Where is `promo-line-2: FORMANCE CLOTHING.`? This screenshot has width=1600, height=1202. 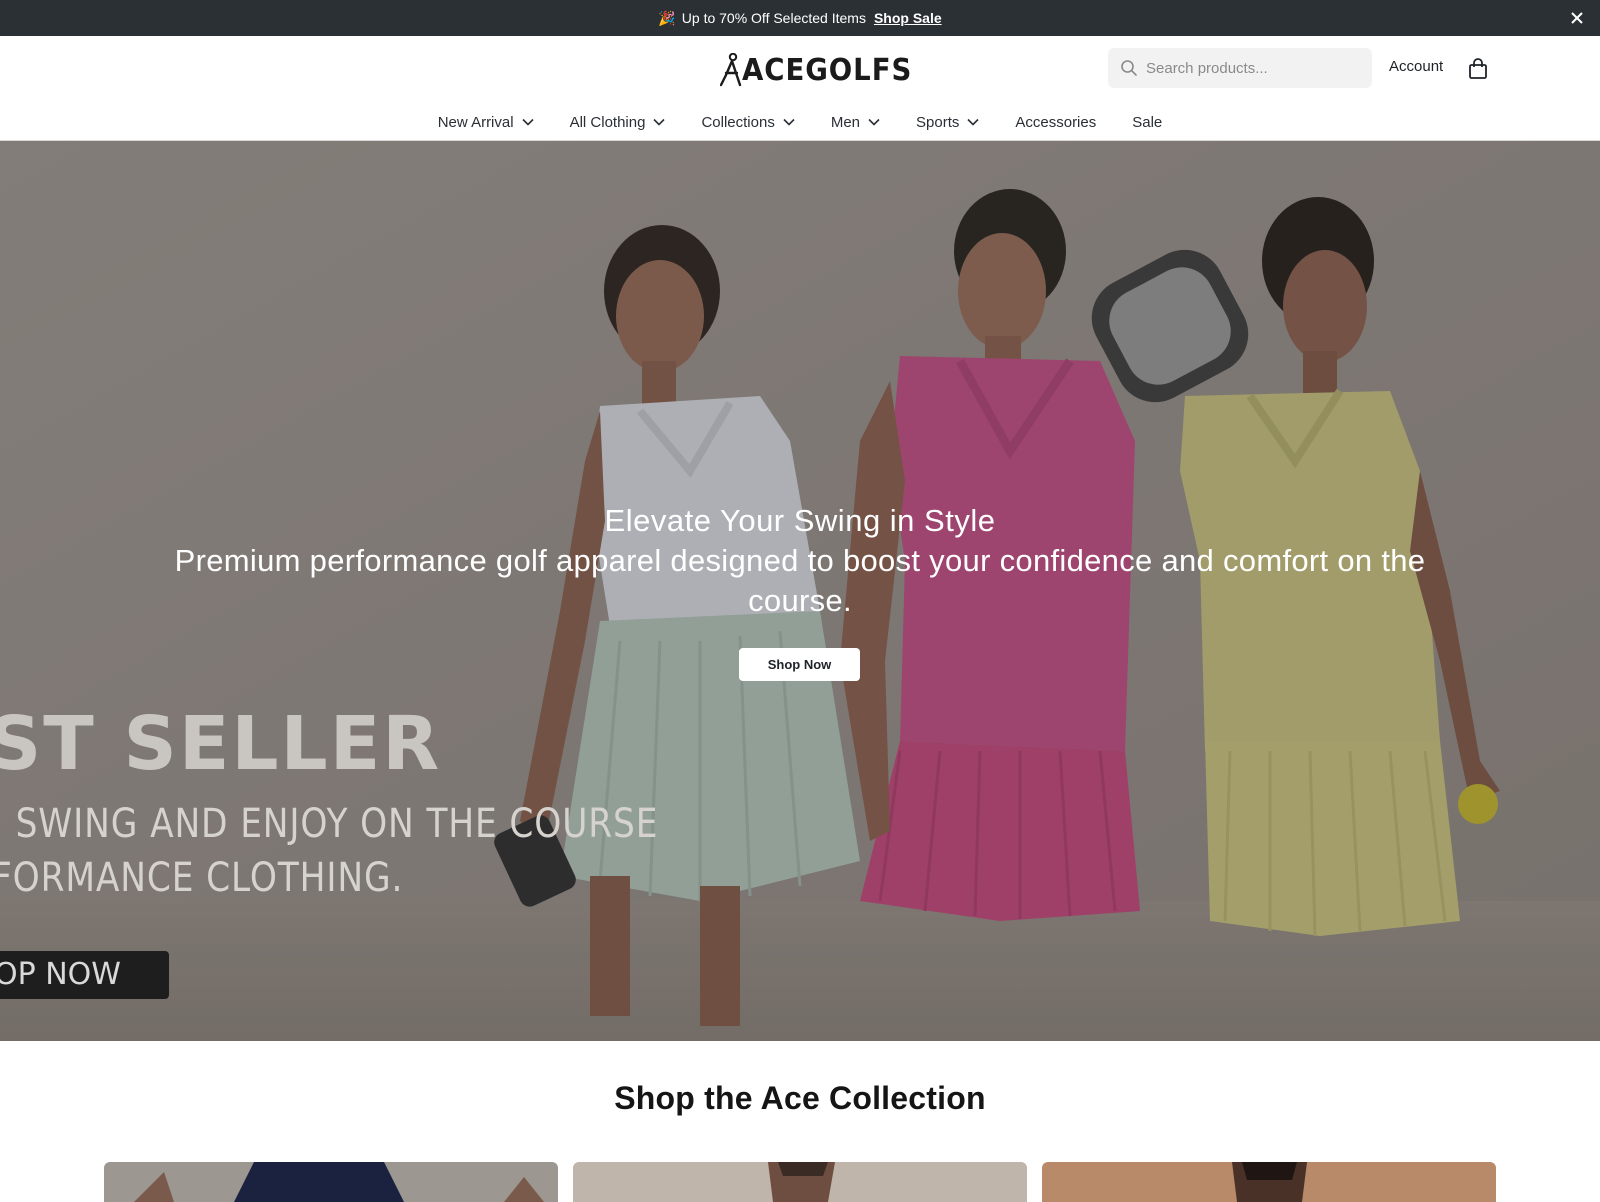
promo-line-2: FORMANCE CLOTHING. is located at coordinates (202, 878).